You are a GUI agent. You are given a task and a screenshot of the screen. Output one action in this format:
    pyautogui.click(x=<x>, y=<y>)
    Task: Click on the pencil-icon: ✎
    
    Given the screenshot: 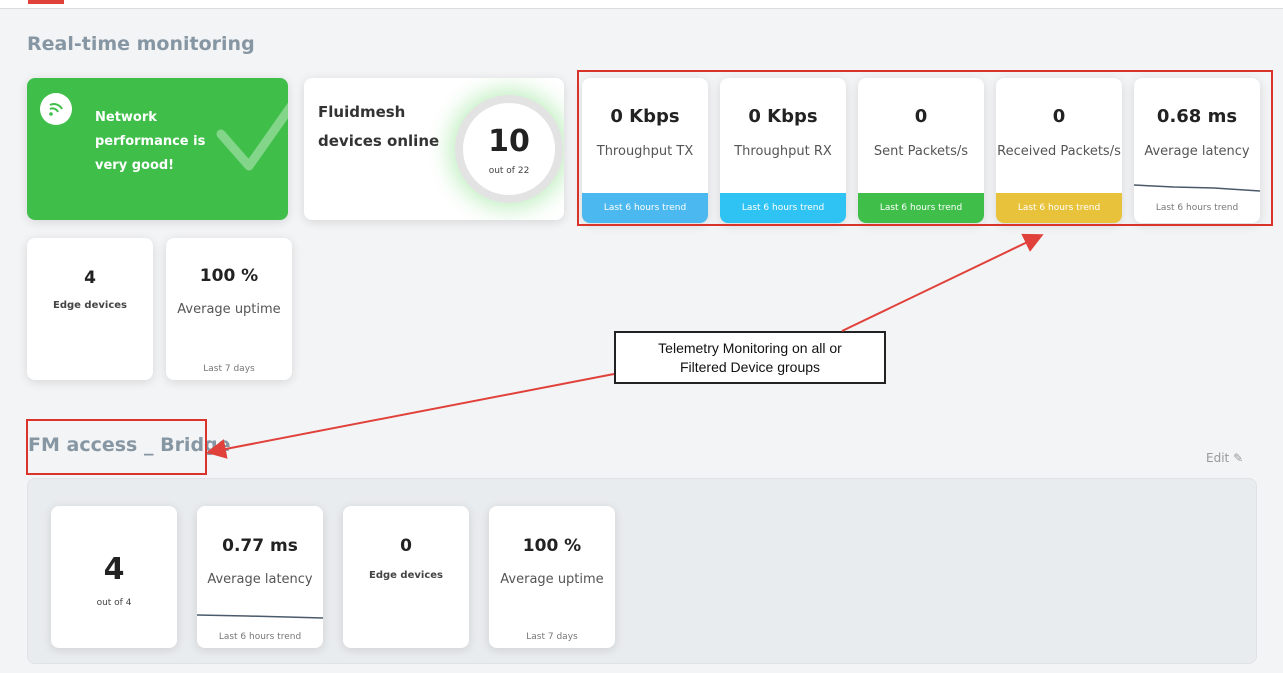 What is the action you would take?
    pyautogui.click(x=1238, y=458)
    